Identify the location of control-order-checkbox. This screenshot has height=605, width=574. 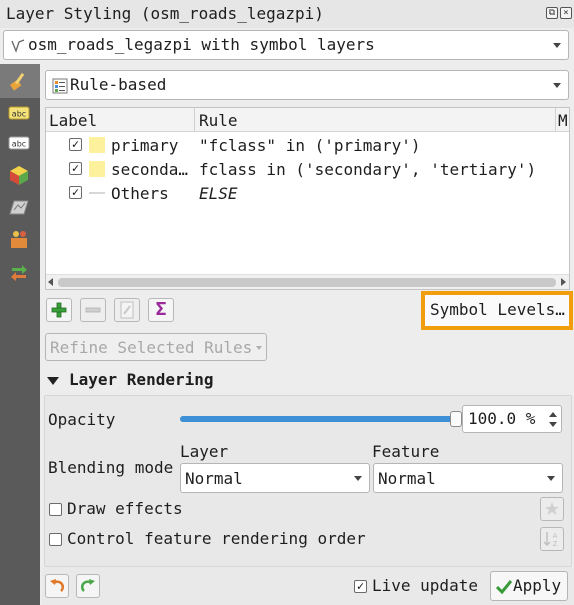
(55, 539).